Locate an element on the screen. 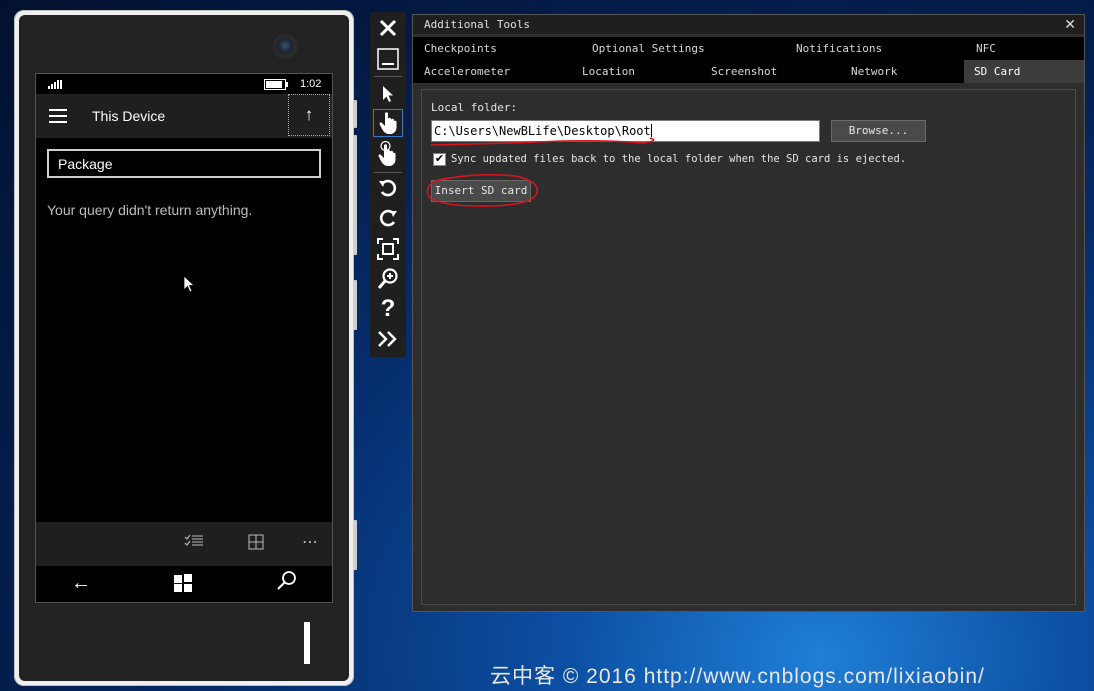 This screenshot has width=1094, height=691. front-camera is located at coordinates (285, 47).